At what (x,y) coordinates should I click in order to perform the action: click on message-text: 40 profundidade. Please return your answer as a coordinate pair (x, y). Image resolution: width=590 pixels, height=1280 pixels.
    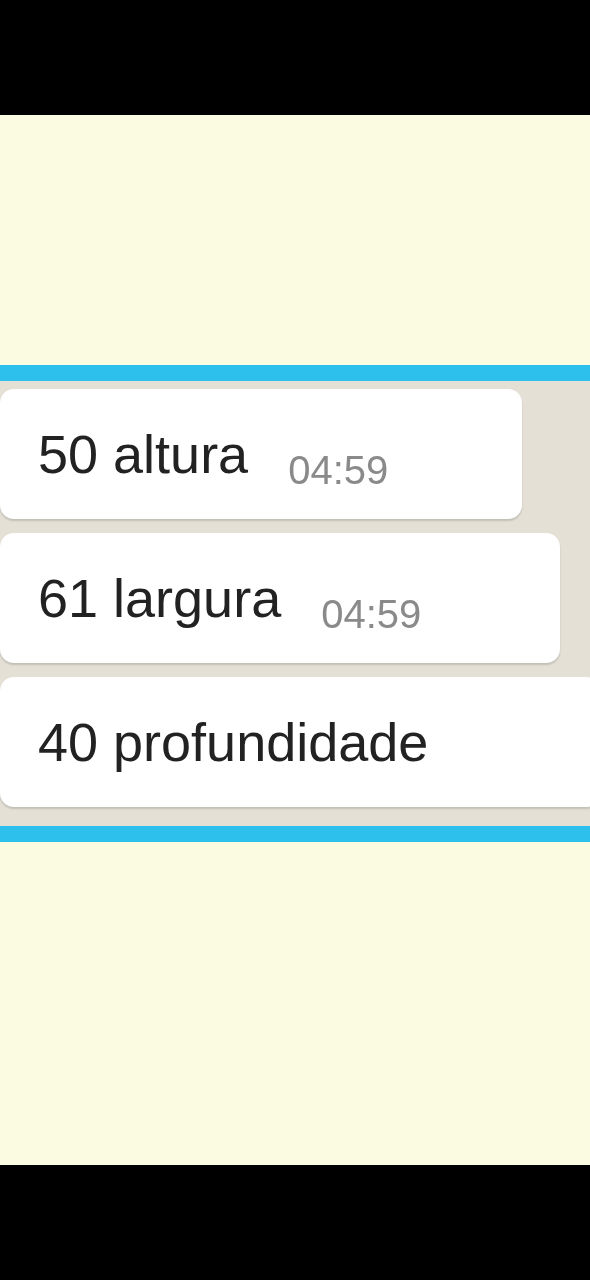
    Looking at the image, I should click on (233, 742).